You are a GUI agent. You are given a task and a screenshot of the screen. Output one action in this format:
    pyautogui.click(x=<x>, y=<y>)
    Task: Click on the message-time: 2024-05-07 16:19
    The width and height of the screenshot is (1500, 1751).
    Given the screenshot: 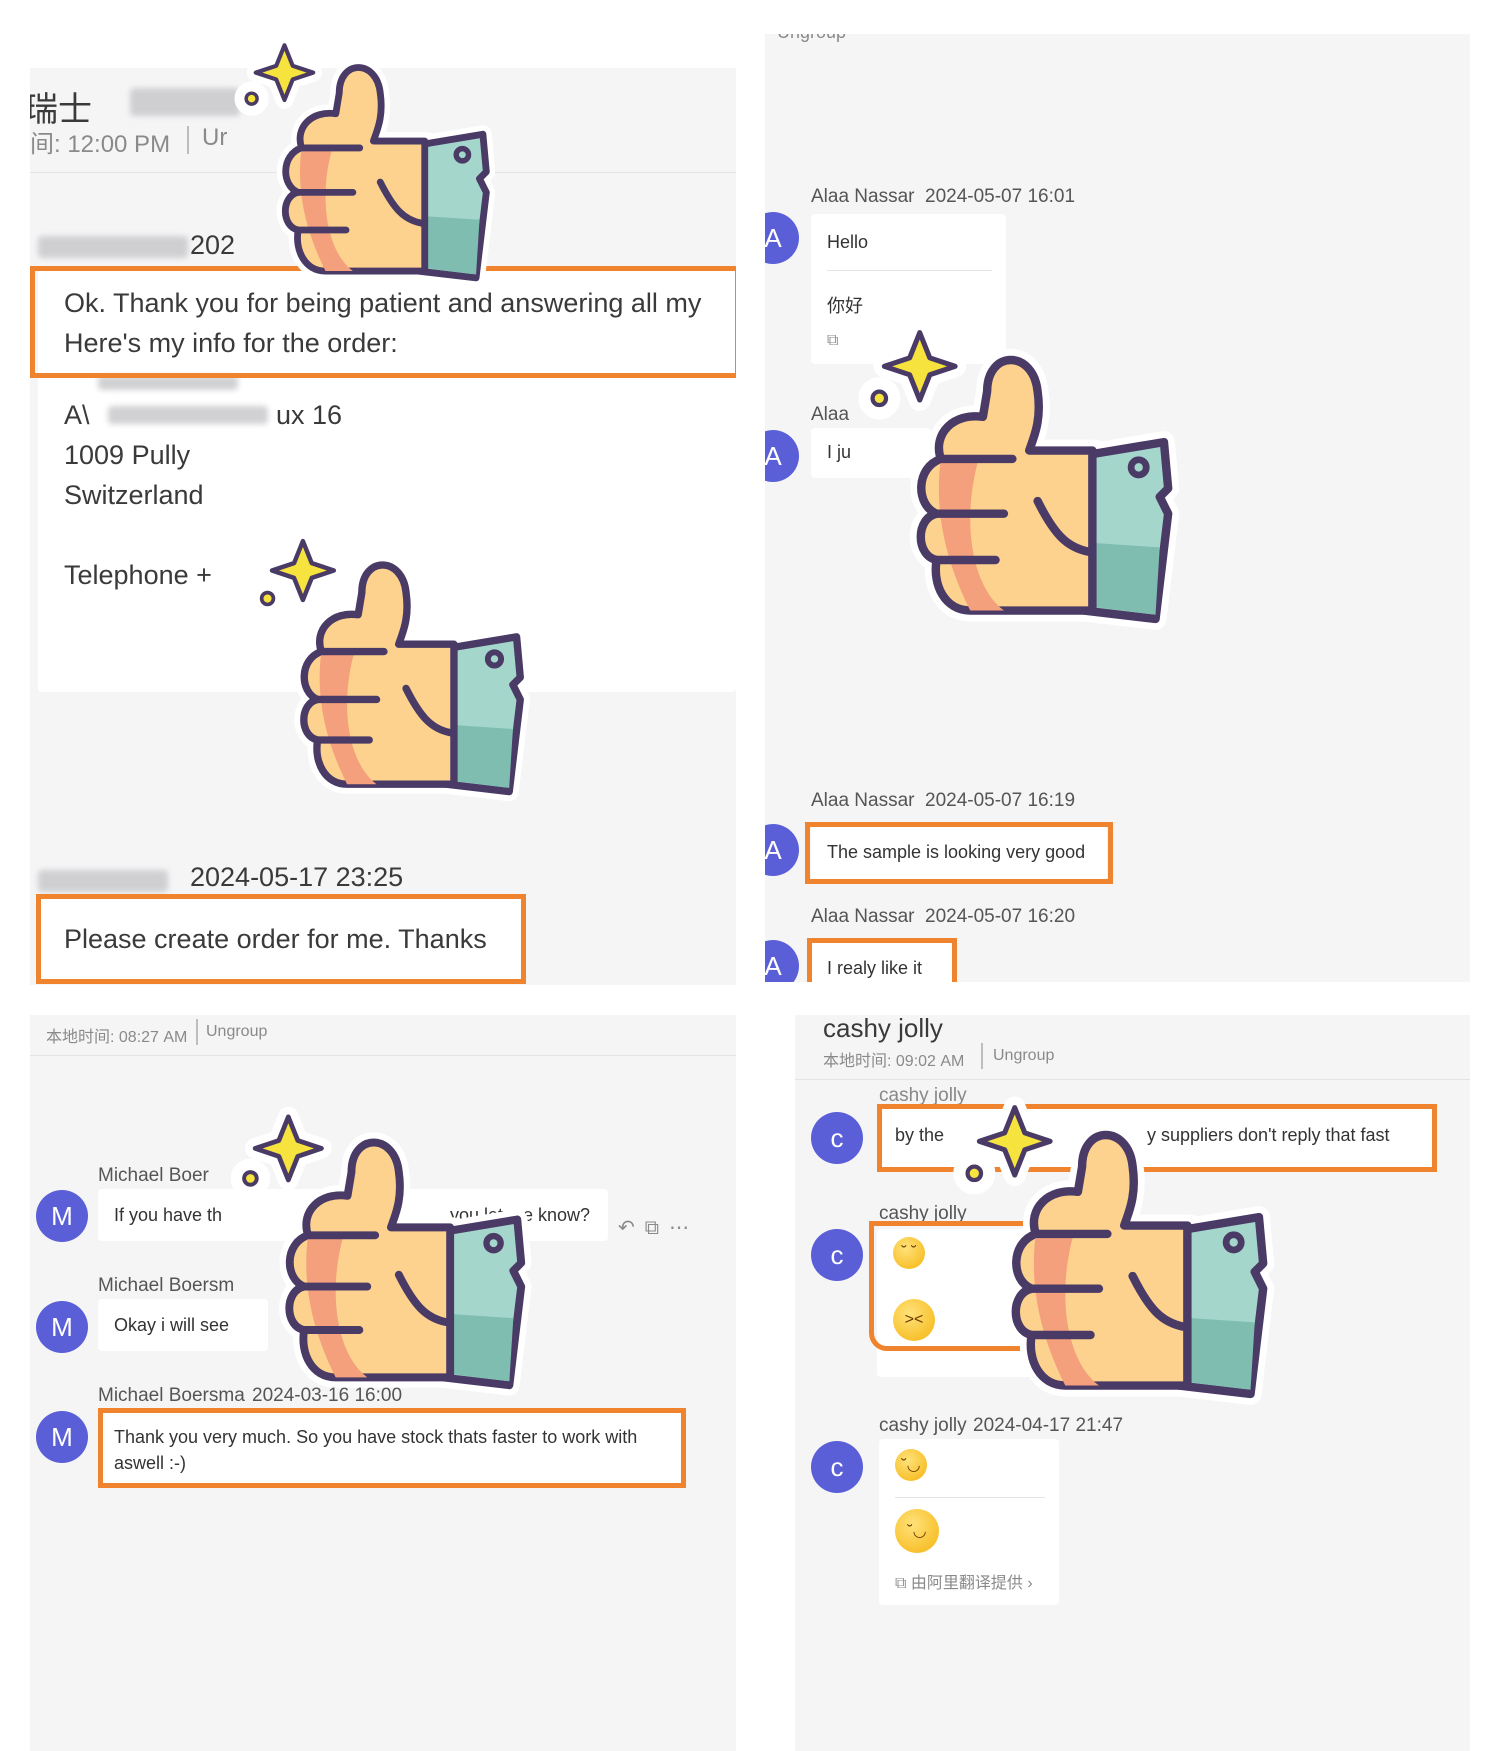 What is the action you would take?
    pyautogui.click(x=1000, y=800)
    